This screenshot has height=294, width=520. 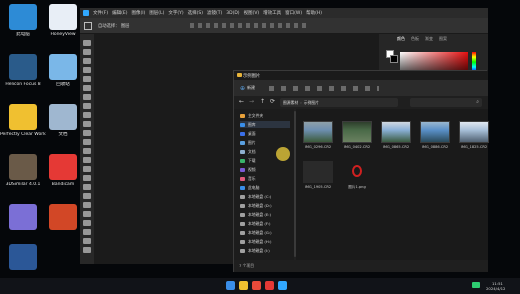 I want to click on new-button: ⊕ 新建, so click(x=247, y=88).